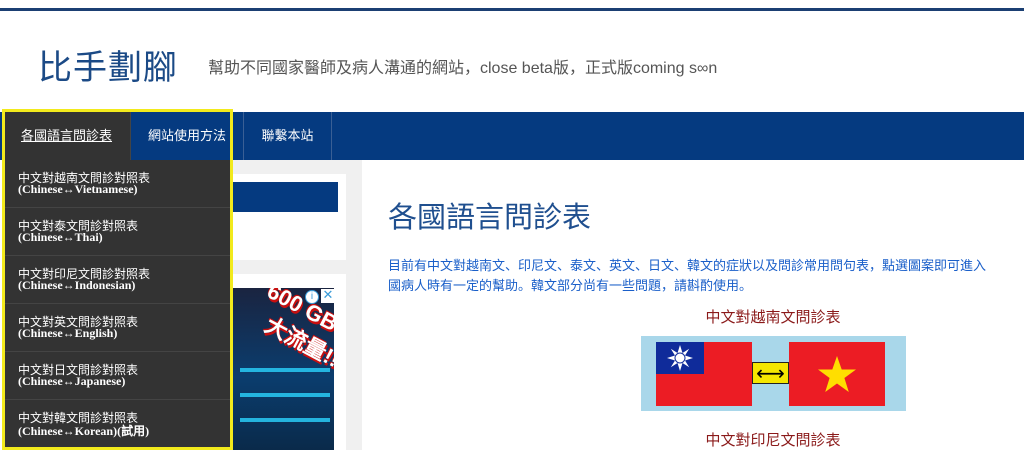 The height and width of the screenshot is (450, 1024). What do you see at coordinates (72, 381) in the screenshot?
I see `dropdown-item-subtitle: (Chinese↔Japanese)` at bounding box center [72, 381].